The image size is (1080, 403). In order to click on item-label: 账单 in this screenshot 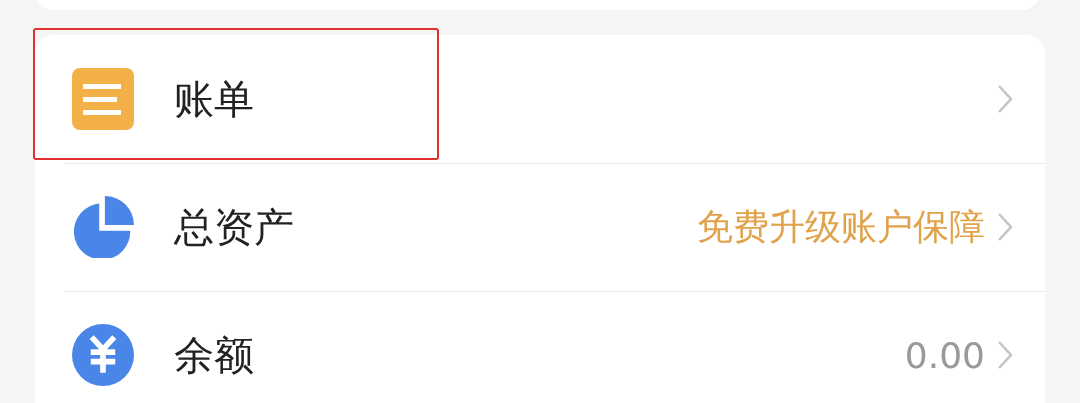, I will do `click(214, 99)`.